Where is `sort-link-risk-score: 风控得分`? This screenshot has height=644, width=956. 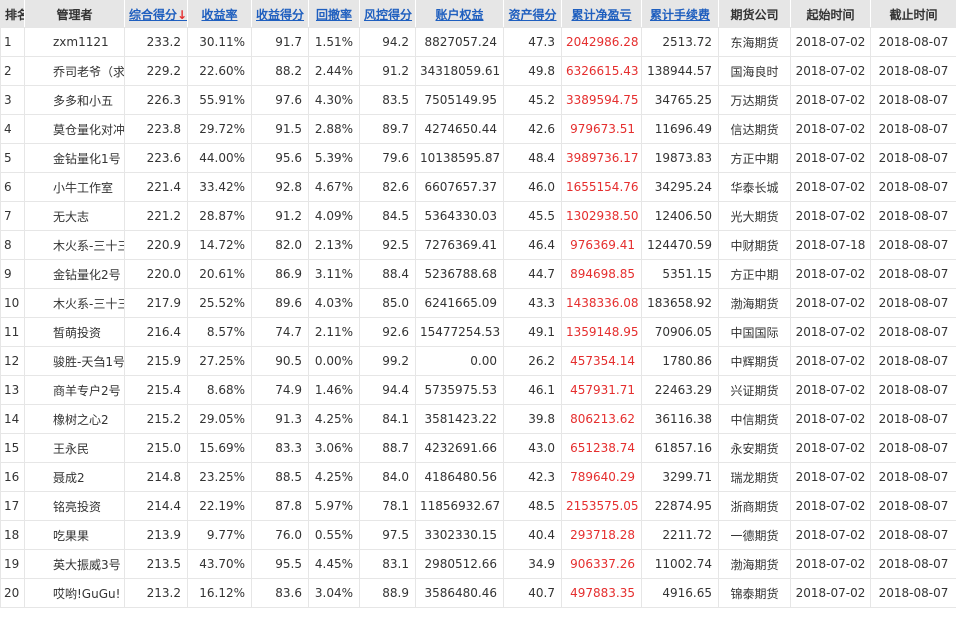 sort-link-risk-score: 风控得分 is located at coordinates (388, 15).